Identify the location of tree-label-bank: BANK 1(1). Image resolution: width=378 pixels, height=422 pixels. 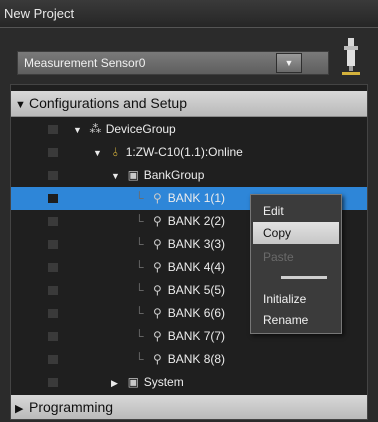
(196, 198).